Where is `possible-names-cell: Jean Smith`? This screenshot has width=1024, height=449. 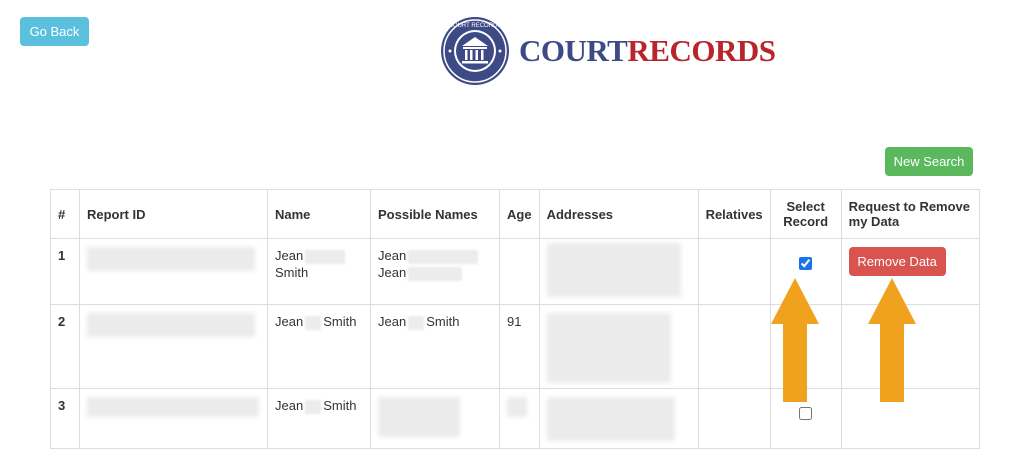 possible-names-cell: Jean Smith is located at coordinates (435, 346).